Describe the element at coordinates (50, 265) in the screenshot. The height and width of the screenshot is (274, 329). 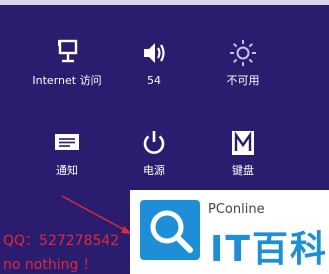
I see `watermark-note-text: no nothing ！` at that location.